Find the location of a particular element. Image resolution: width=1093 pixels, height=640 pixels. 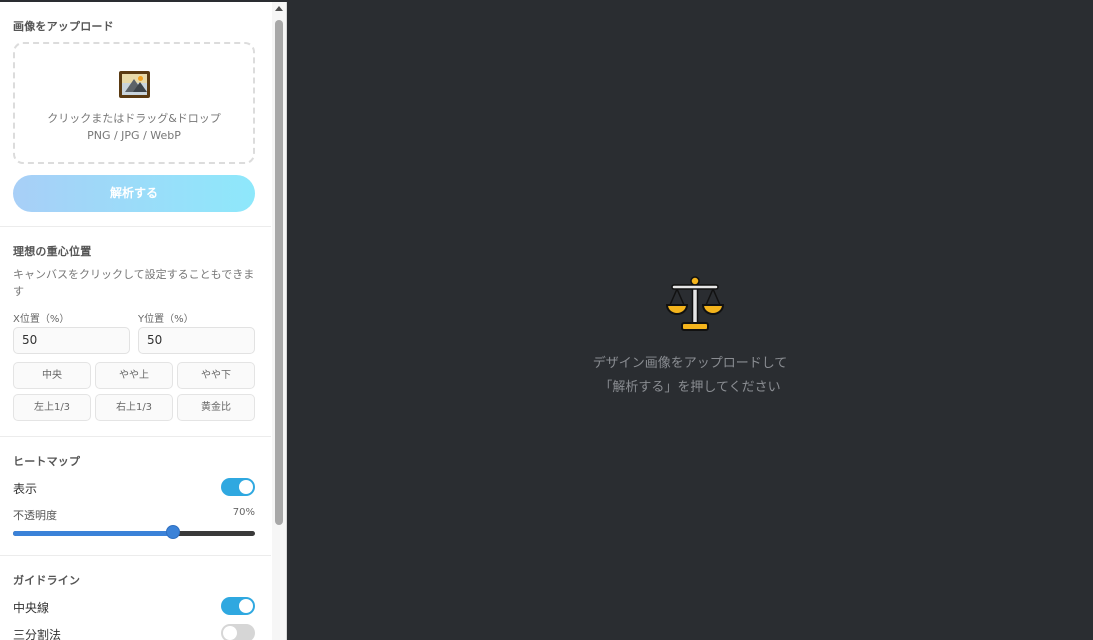

x-position-label: X位置（%） is located at coordinates (41, 319).